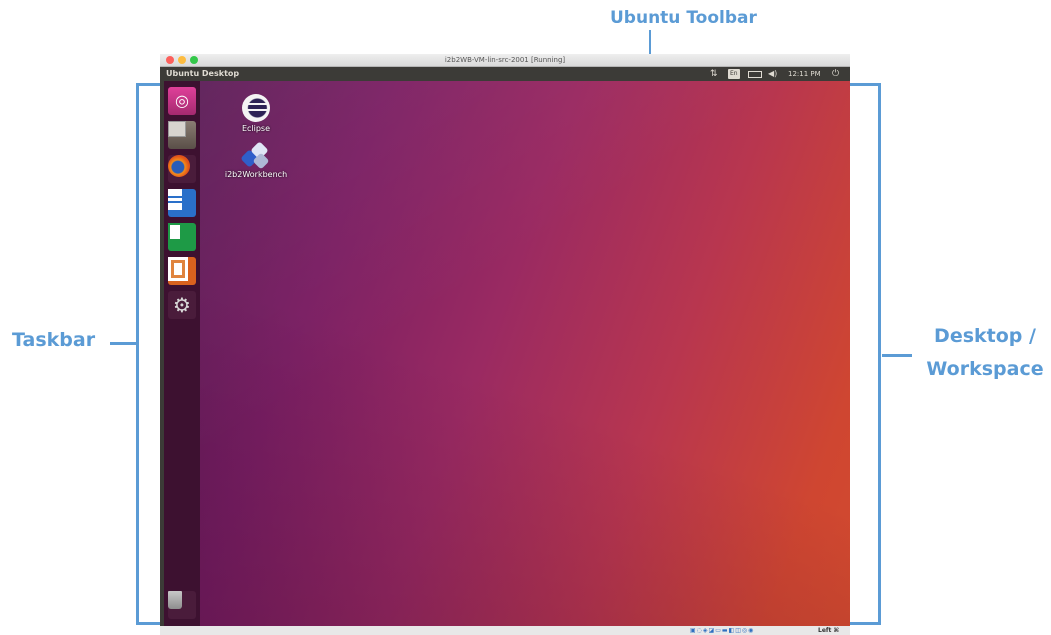  Describe the element at coordinates (255, 155) in the screenshot. I see `workbench-icon` at that location.